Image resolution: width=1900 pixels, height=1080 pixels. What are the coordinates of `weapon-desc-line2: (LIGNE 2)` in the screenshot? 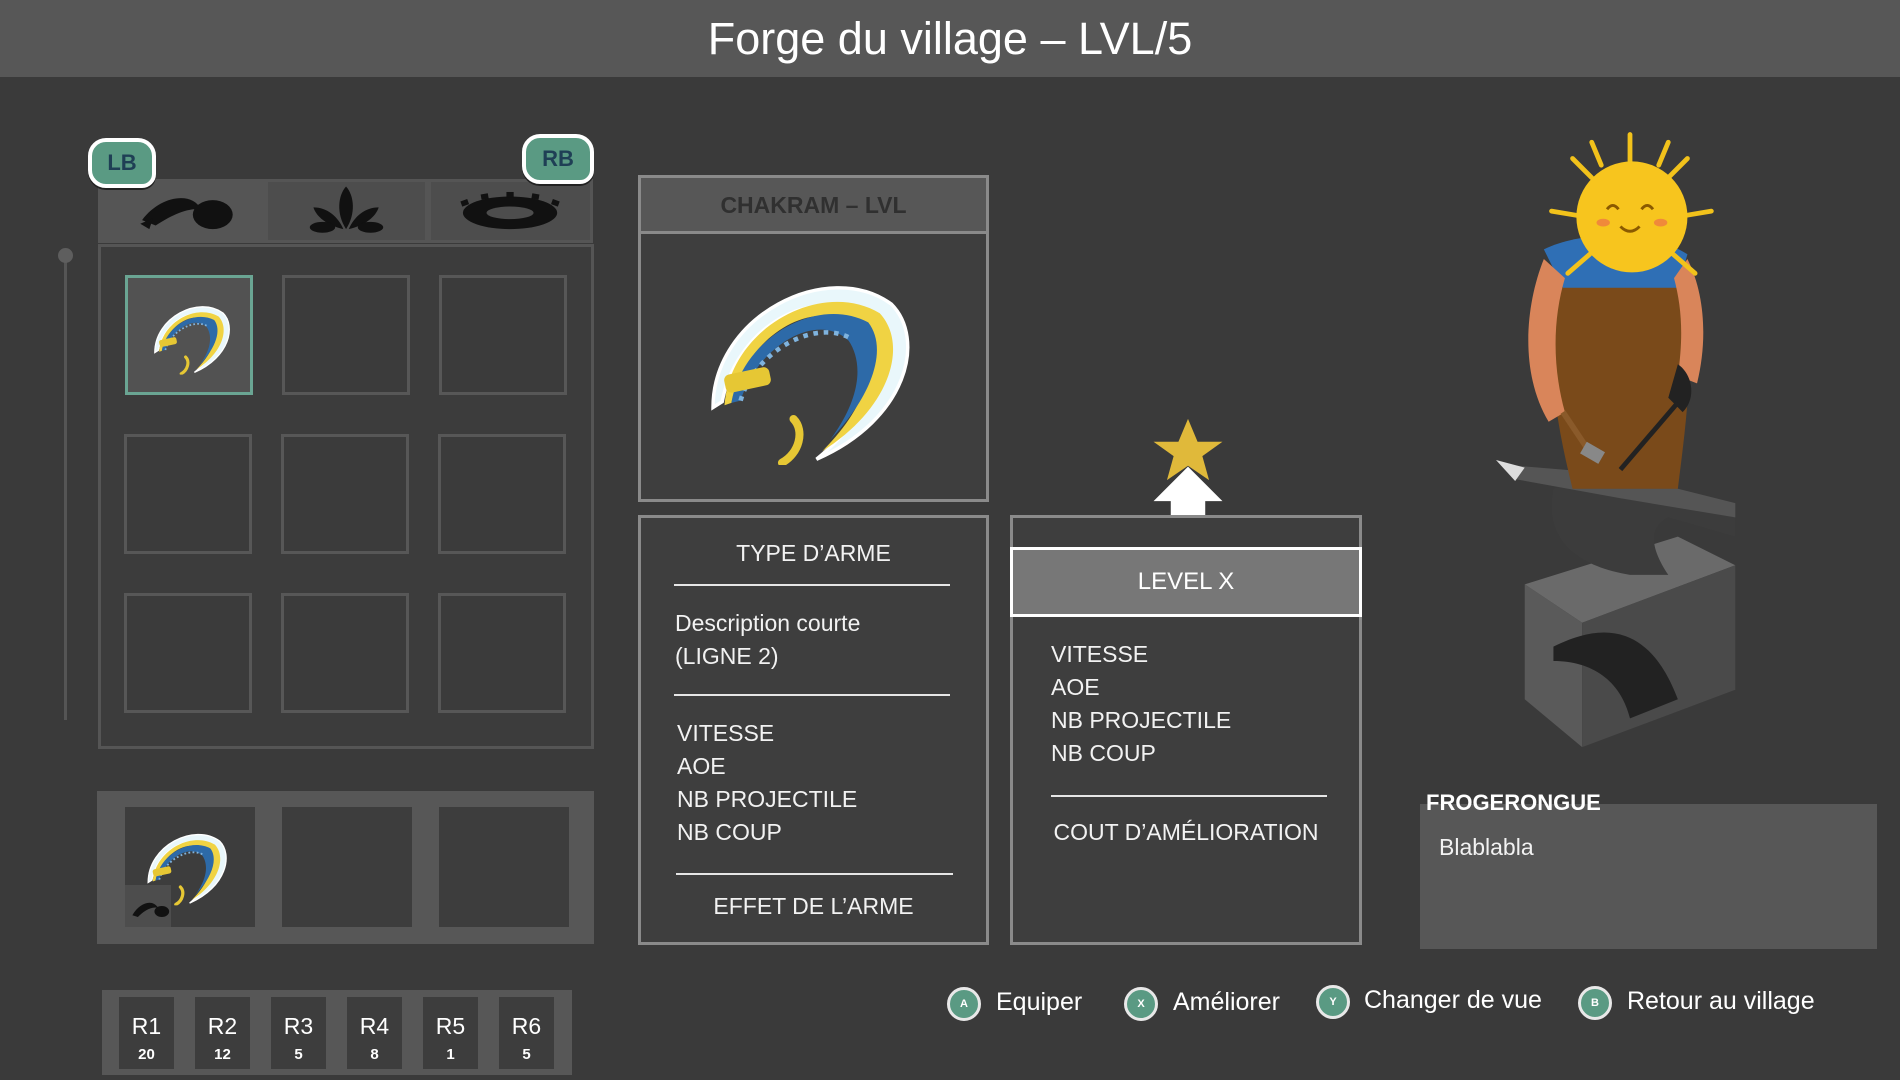 It's located at (727, 656).